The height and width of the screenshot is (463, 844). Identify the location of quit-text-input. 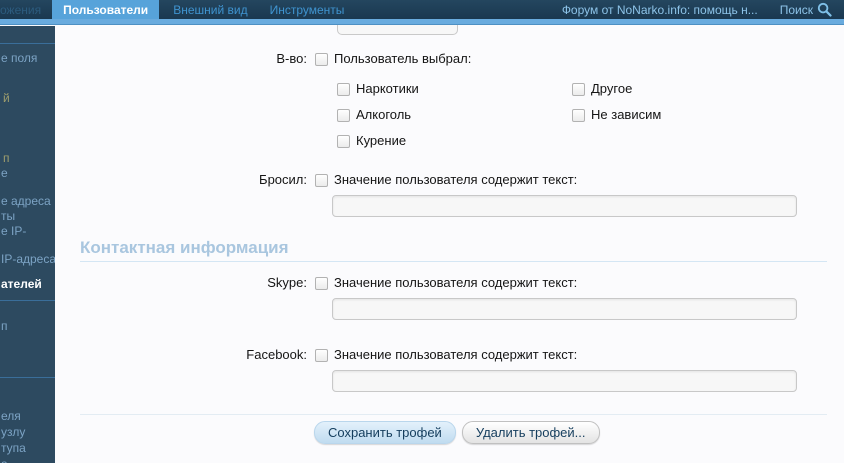
(564, 206).